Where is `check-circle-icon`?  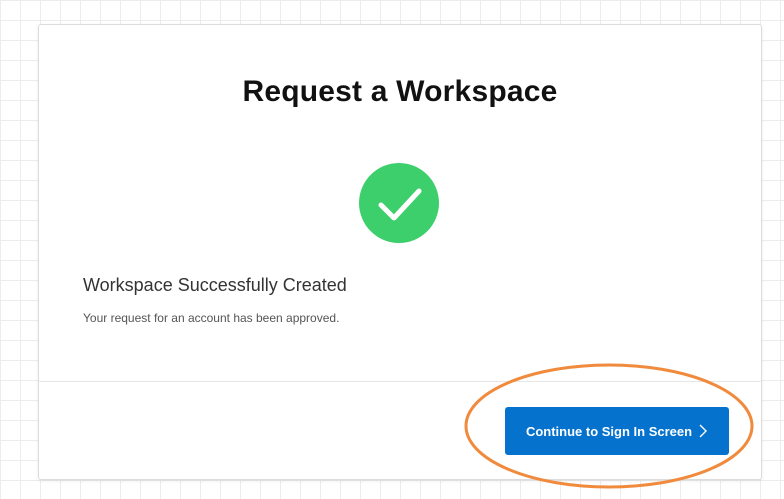
check-circle-icon is located at coordinates (399, 203).